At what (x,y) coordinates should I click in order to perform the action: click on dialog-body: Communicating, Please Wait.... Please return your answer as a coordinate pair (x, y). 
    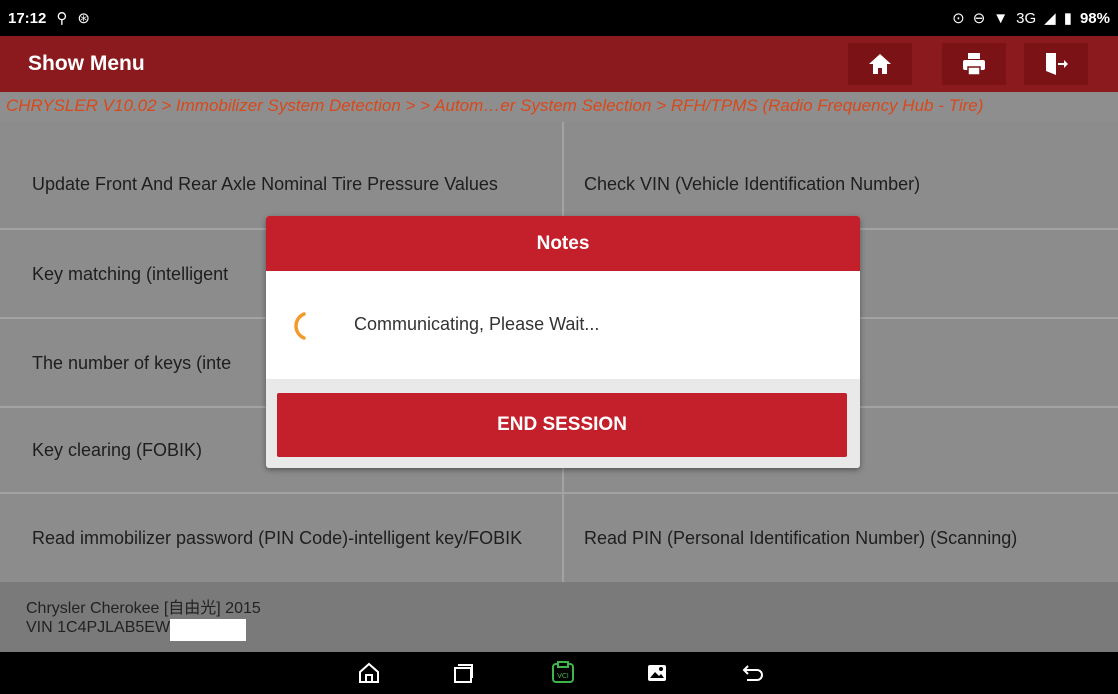
    Looking at the image, I should click on (563, 325).